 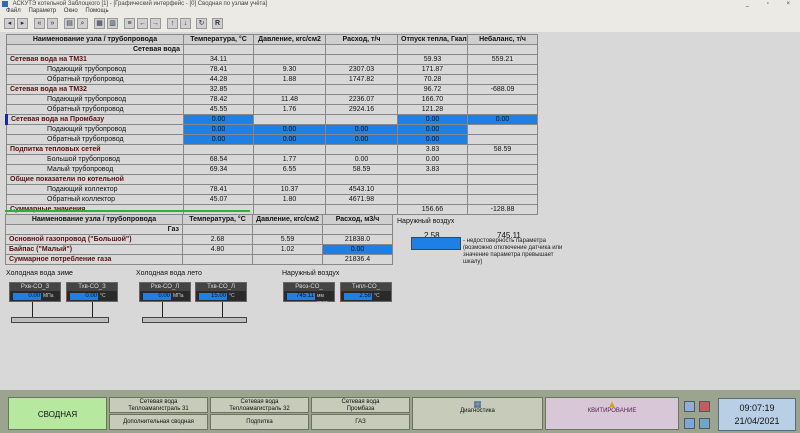 I want to click on gas-row-name: Газ, so click(x=94, y=229).